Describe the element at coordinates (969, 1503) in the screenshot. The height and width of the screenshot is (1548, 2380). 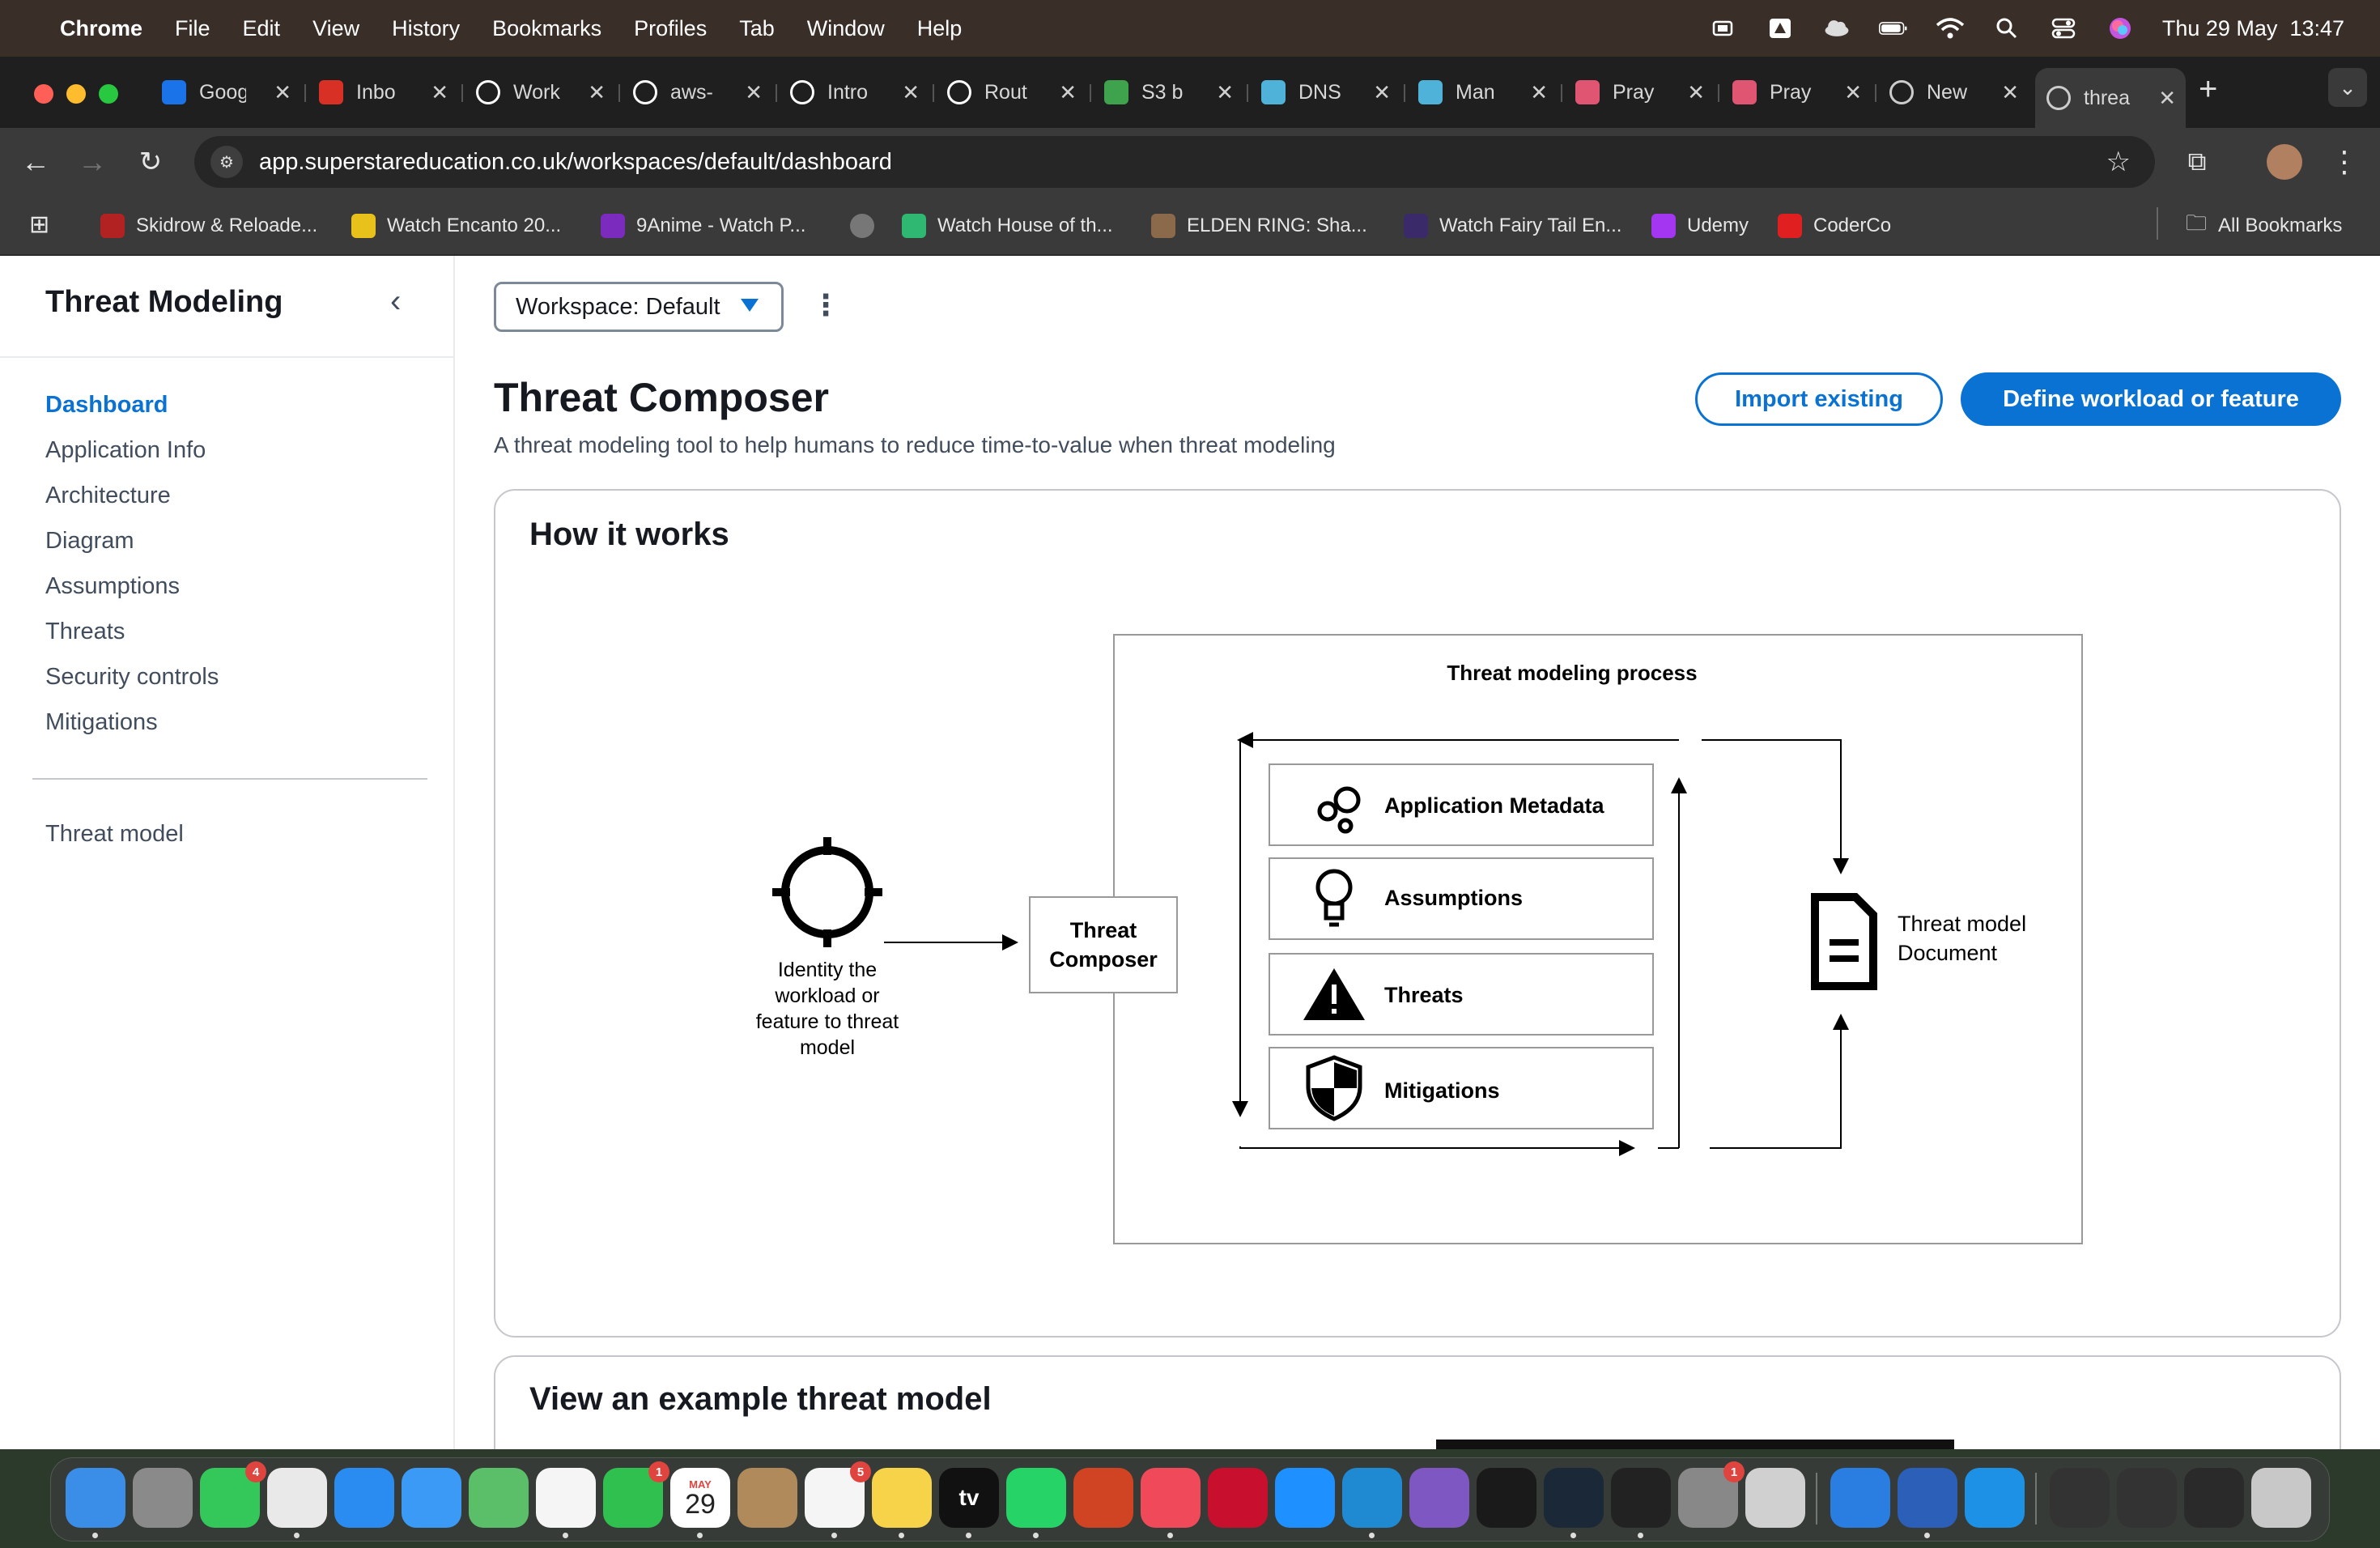
I see `apple-tv-icon: tv` at that location.